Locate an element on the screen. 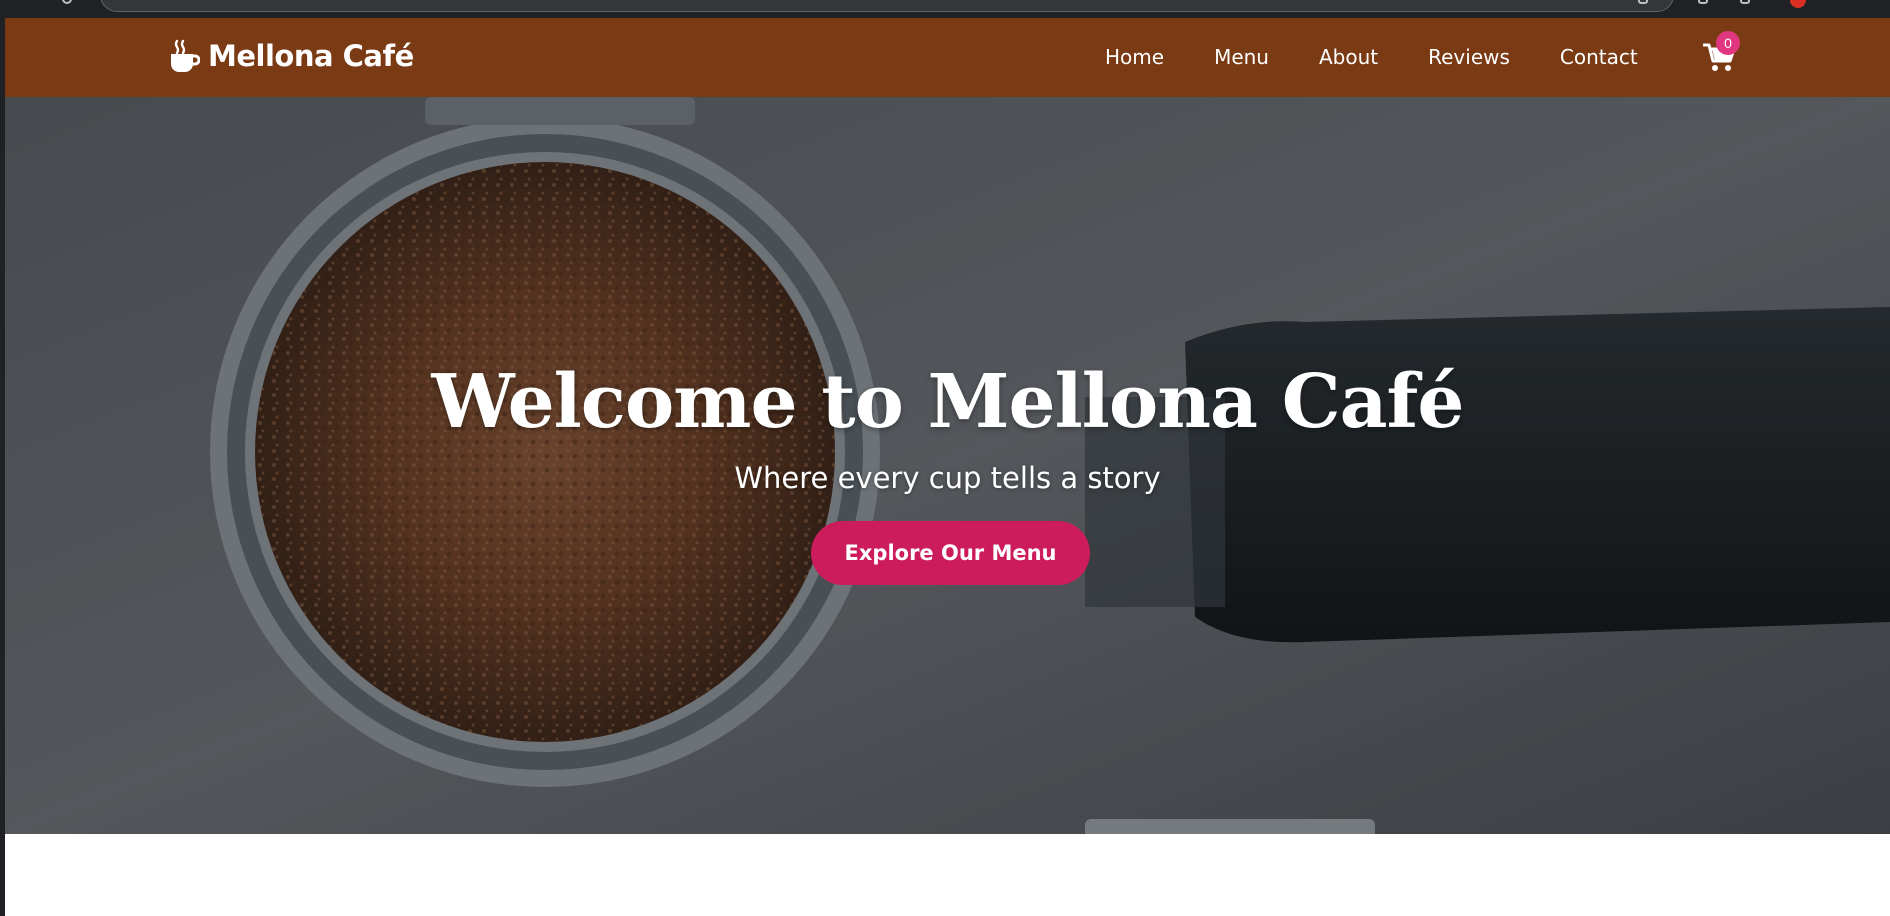 This screenshot has height=916, width=1890. address-bar is located at coordinates (887, 6).